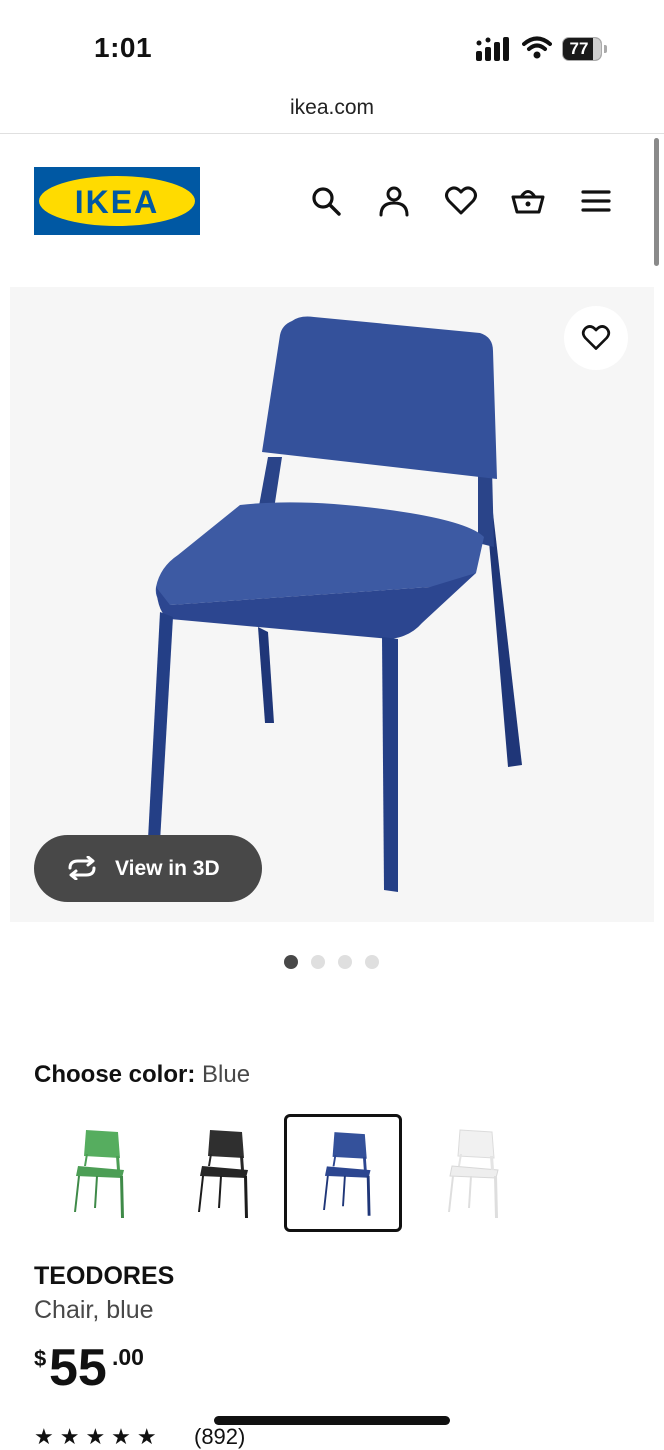  I want to click on review-count: (892), so click(220, 1436).